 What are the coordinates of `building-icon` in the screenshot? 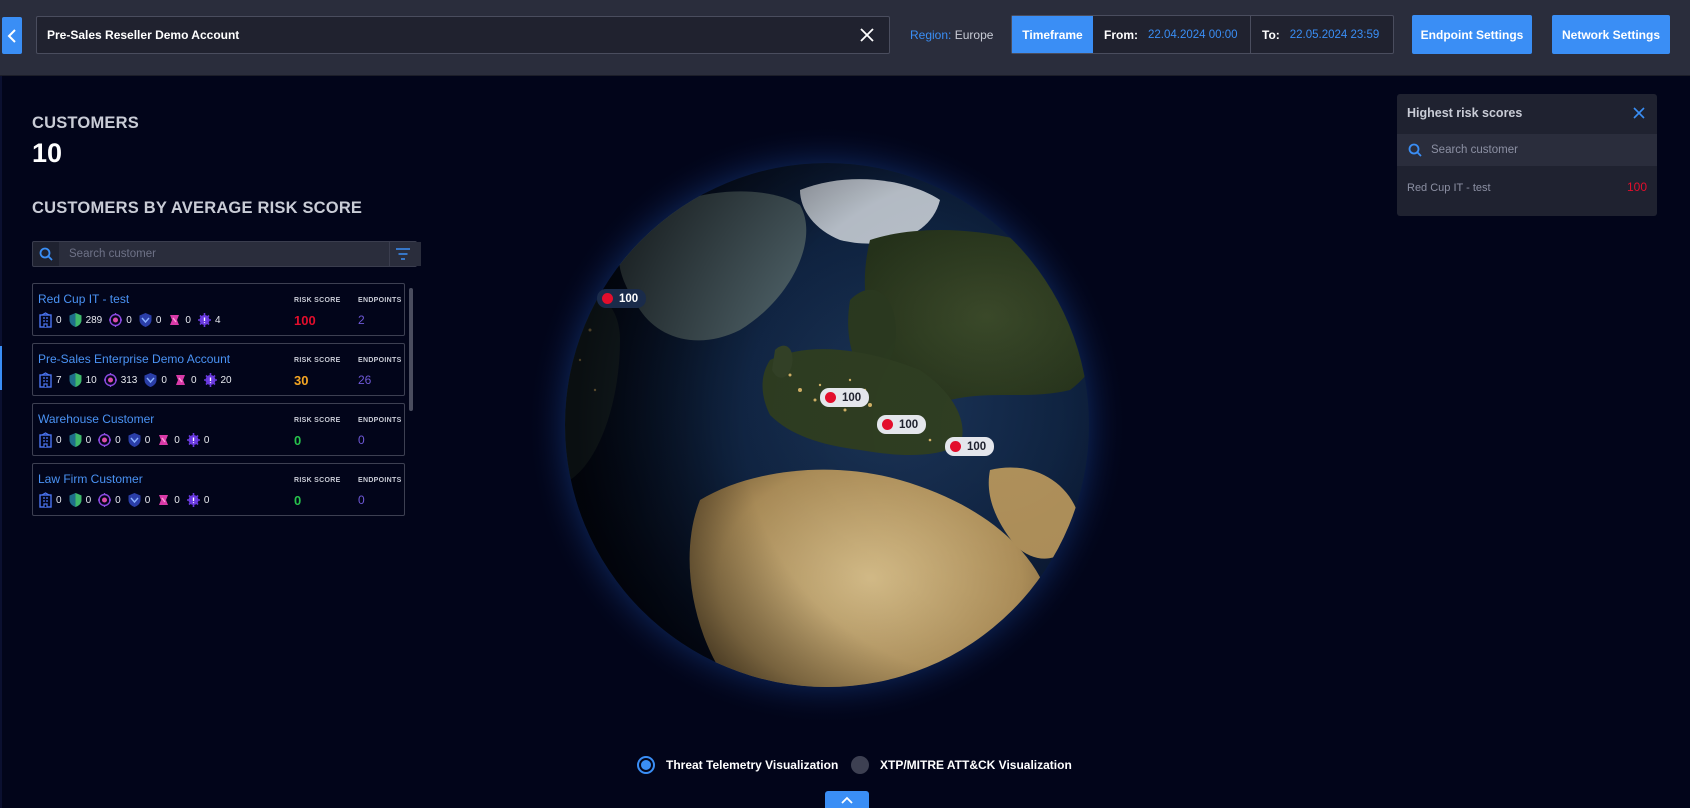 It's located at (47, 500).